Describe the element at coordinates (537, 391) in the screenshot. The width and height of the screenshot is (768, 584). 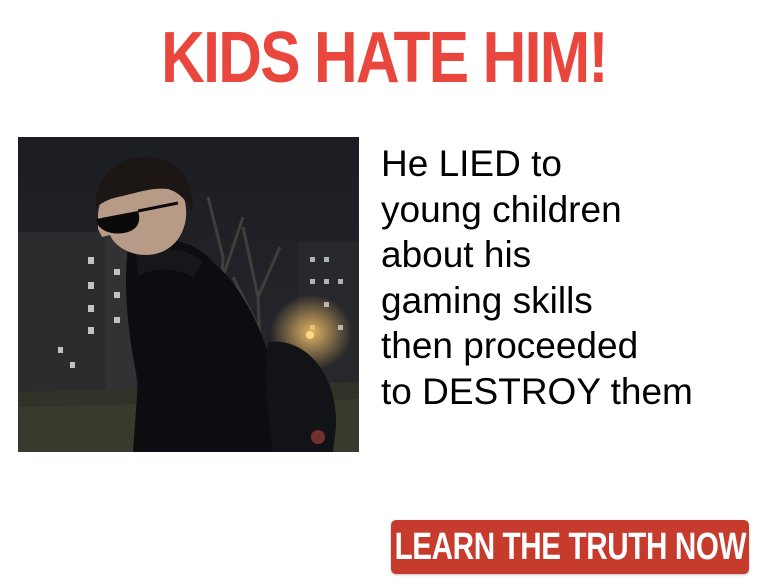
I see `story-line: to DESTROY them` at that location.